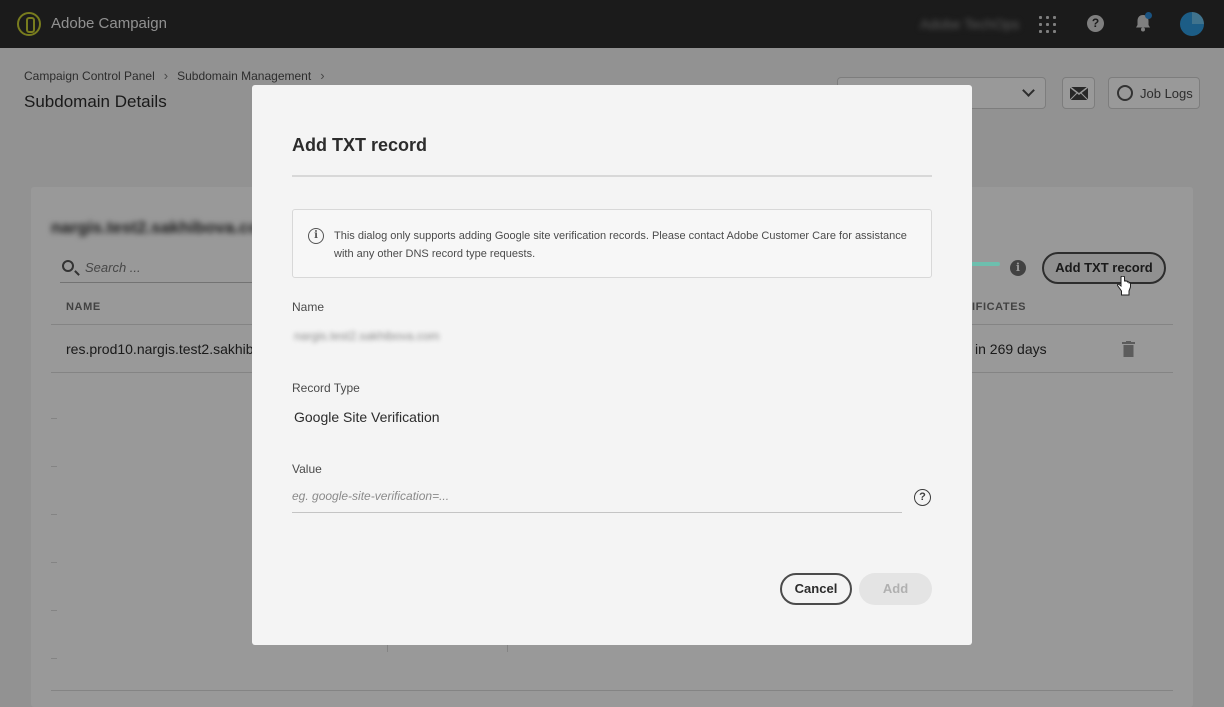 This screenshot has width=1224, height=707. Describe the element at coordinates (316, 236) in the screenshot. I see `info-circle-icon: i` at that location.